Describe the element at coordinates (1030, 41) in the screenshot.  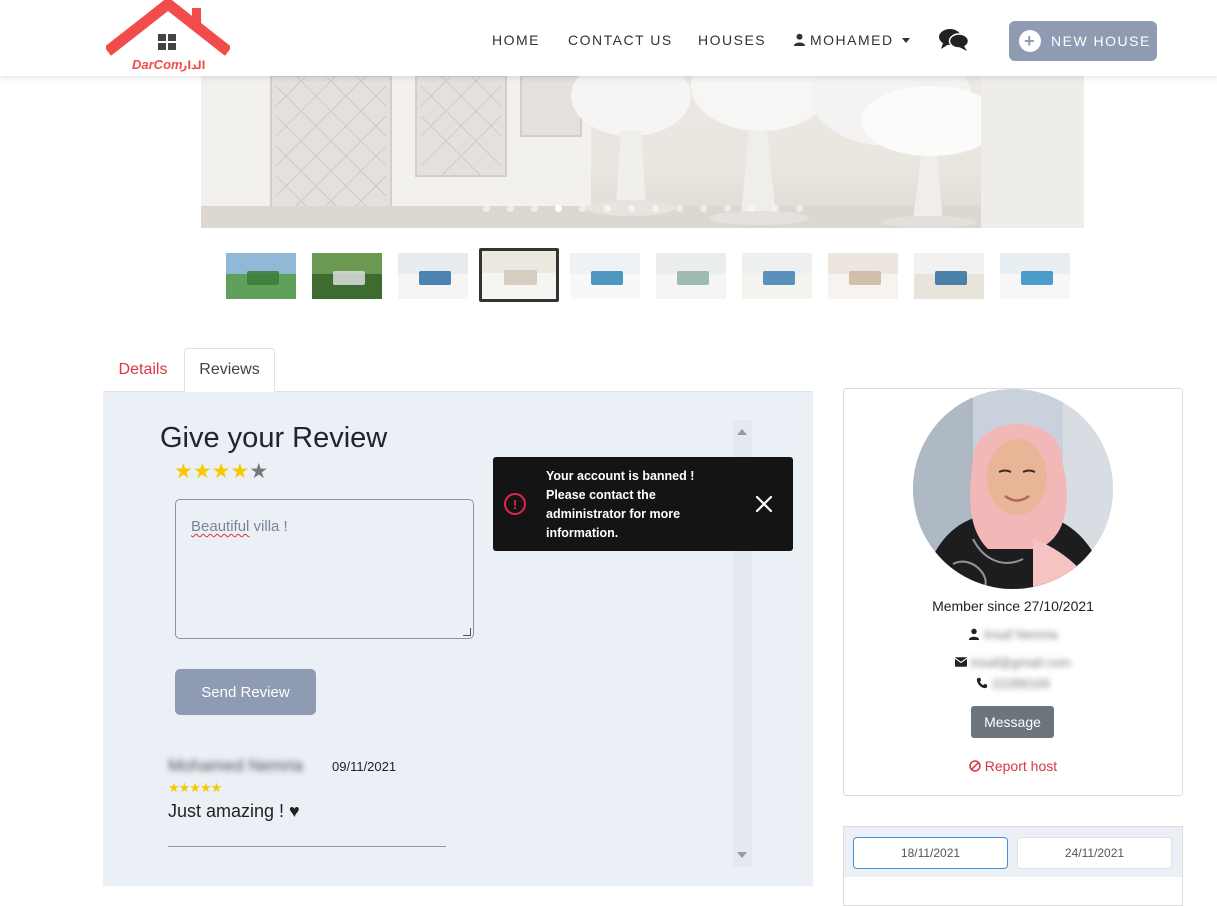
I see `plus-icon: +` at that location.